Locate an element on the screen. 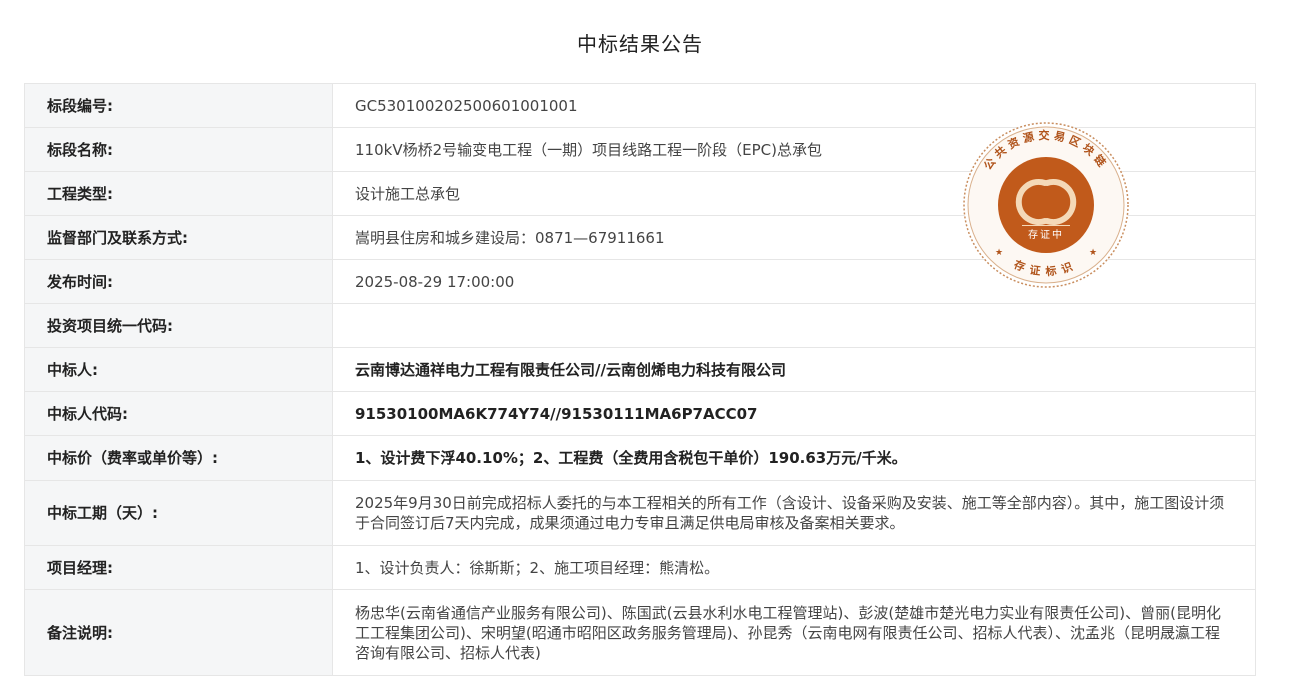 This screenshot has width=1289, height=694. row-label-manager: 项目经理: is located at coordinates (178, 567).